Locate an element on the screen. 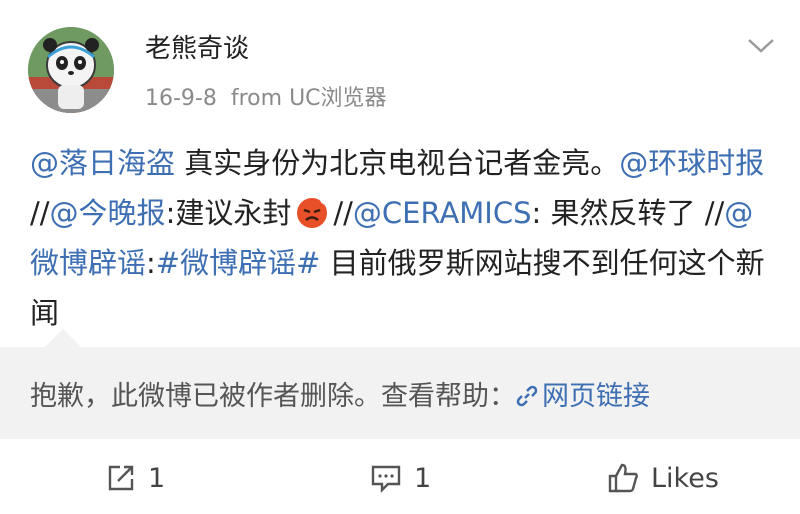  post-date: 16-9-8 is located at coordinates (181, 98).